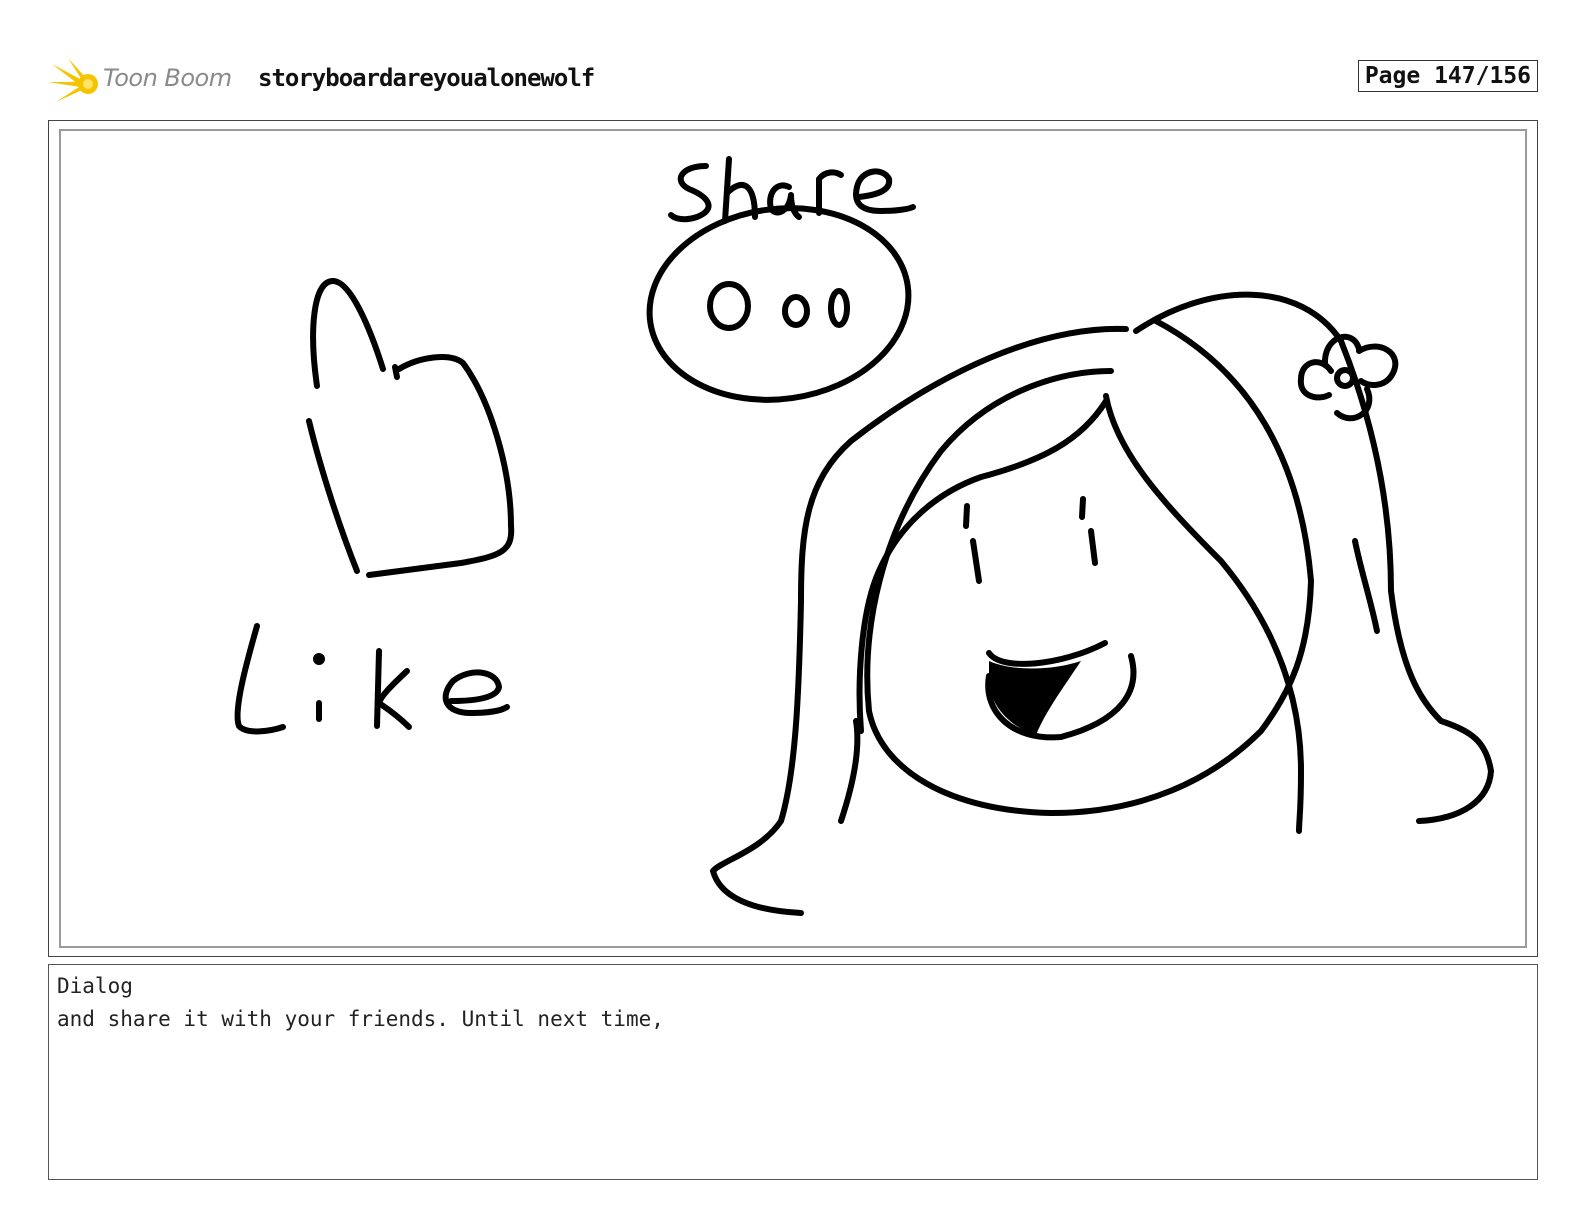 Image resolution: width=1584 pixels, height=1224 pixels. What do you see at coordinates (410, 428) in the screenshot?
I see `thumbs-up-drawing` at bounding box center [410, 428].